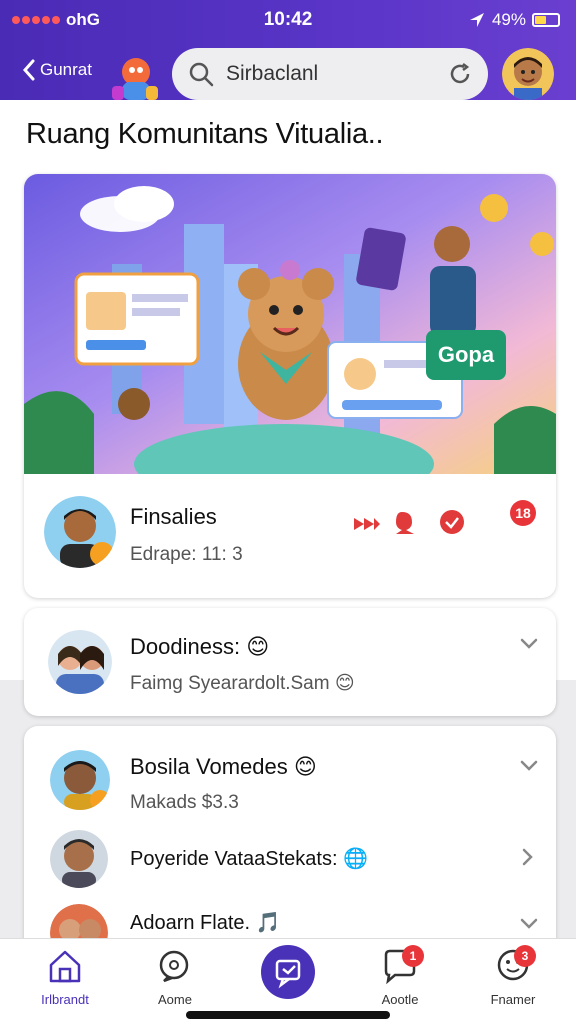 The height and width of the screenshot is (1024, 576). I want to click on battery-percent: 49%, so click(508, 19).